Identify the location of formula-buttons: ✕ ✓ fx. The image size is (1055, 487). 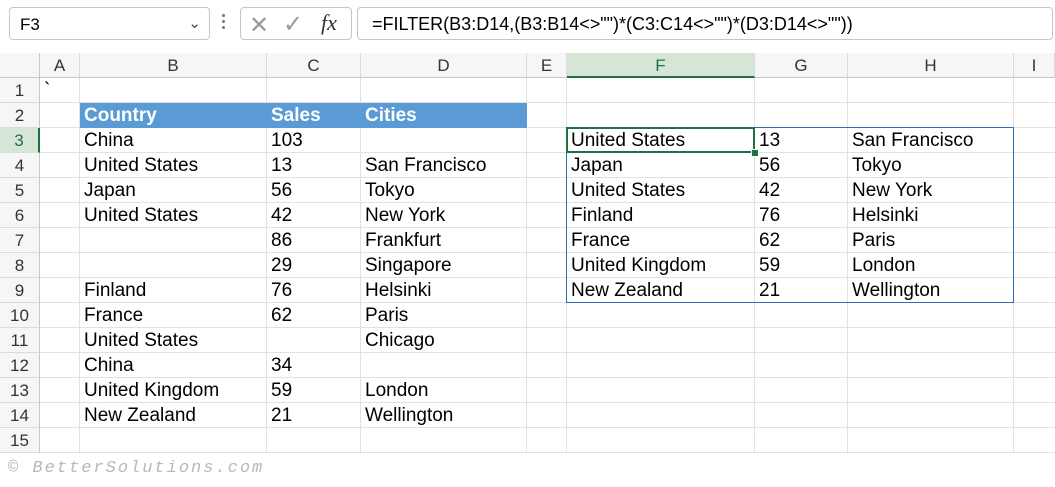
(296, 23).